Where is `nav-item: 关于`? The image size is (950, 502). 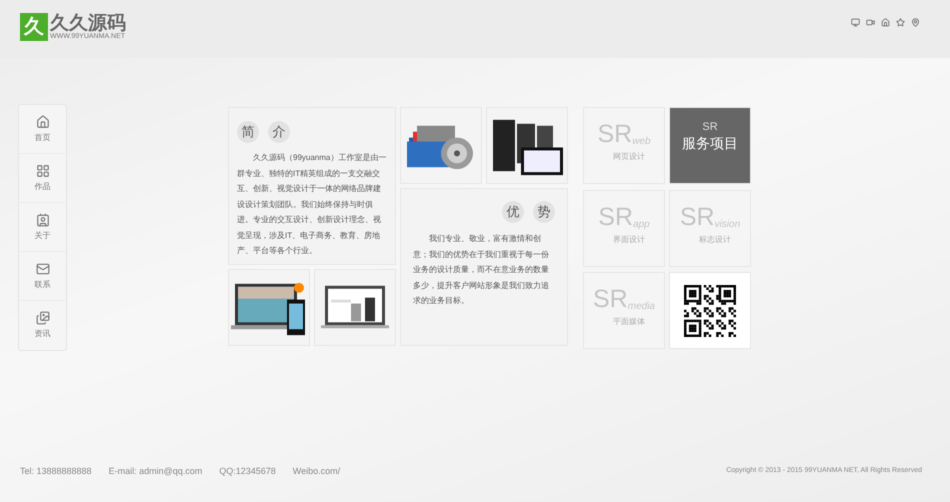 nav-item: 关于 is located at coordinates (42, 227).